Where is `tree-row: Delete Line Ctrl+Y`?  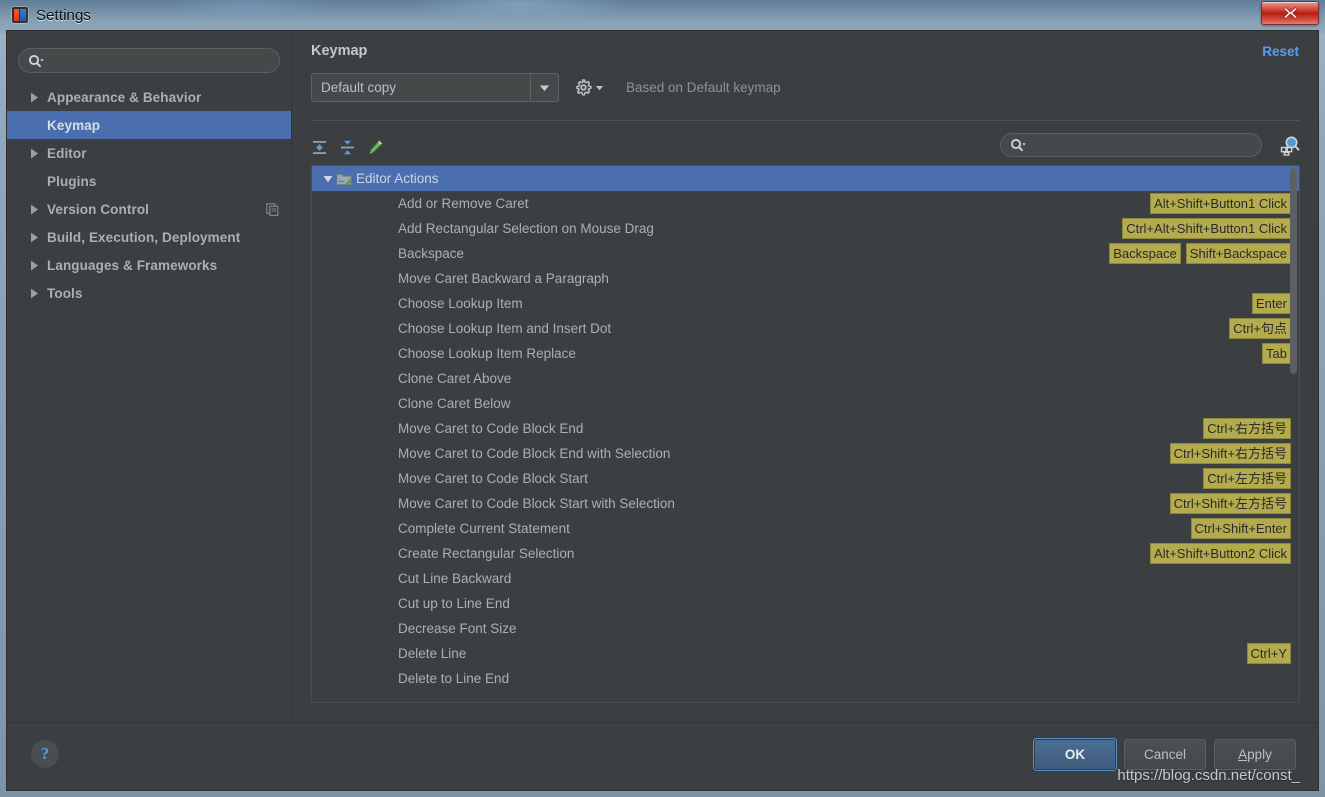 tree-row: Delete Line Ctrl+Y is located at coordinates (805, 653).